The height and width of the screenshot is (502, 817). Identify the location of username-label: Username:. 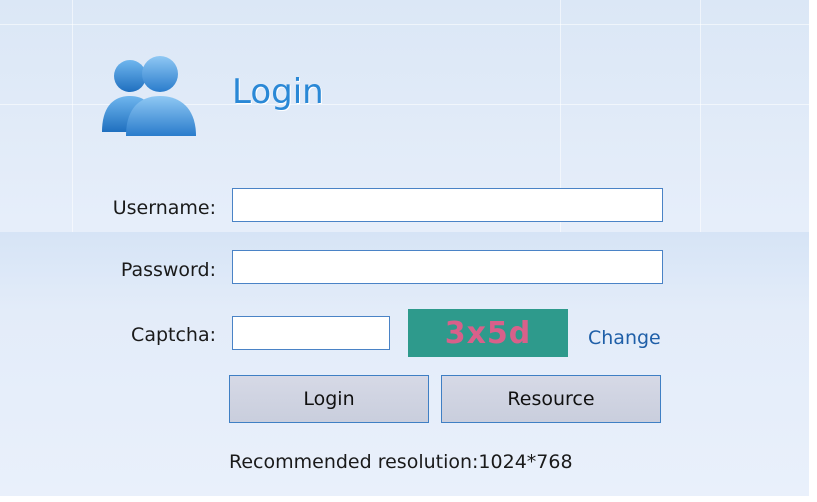
(164, 208).